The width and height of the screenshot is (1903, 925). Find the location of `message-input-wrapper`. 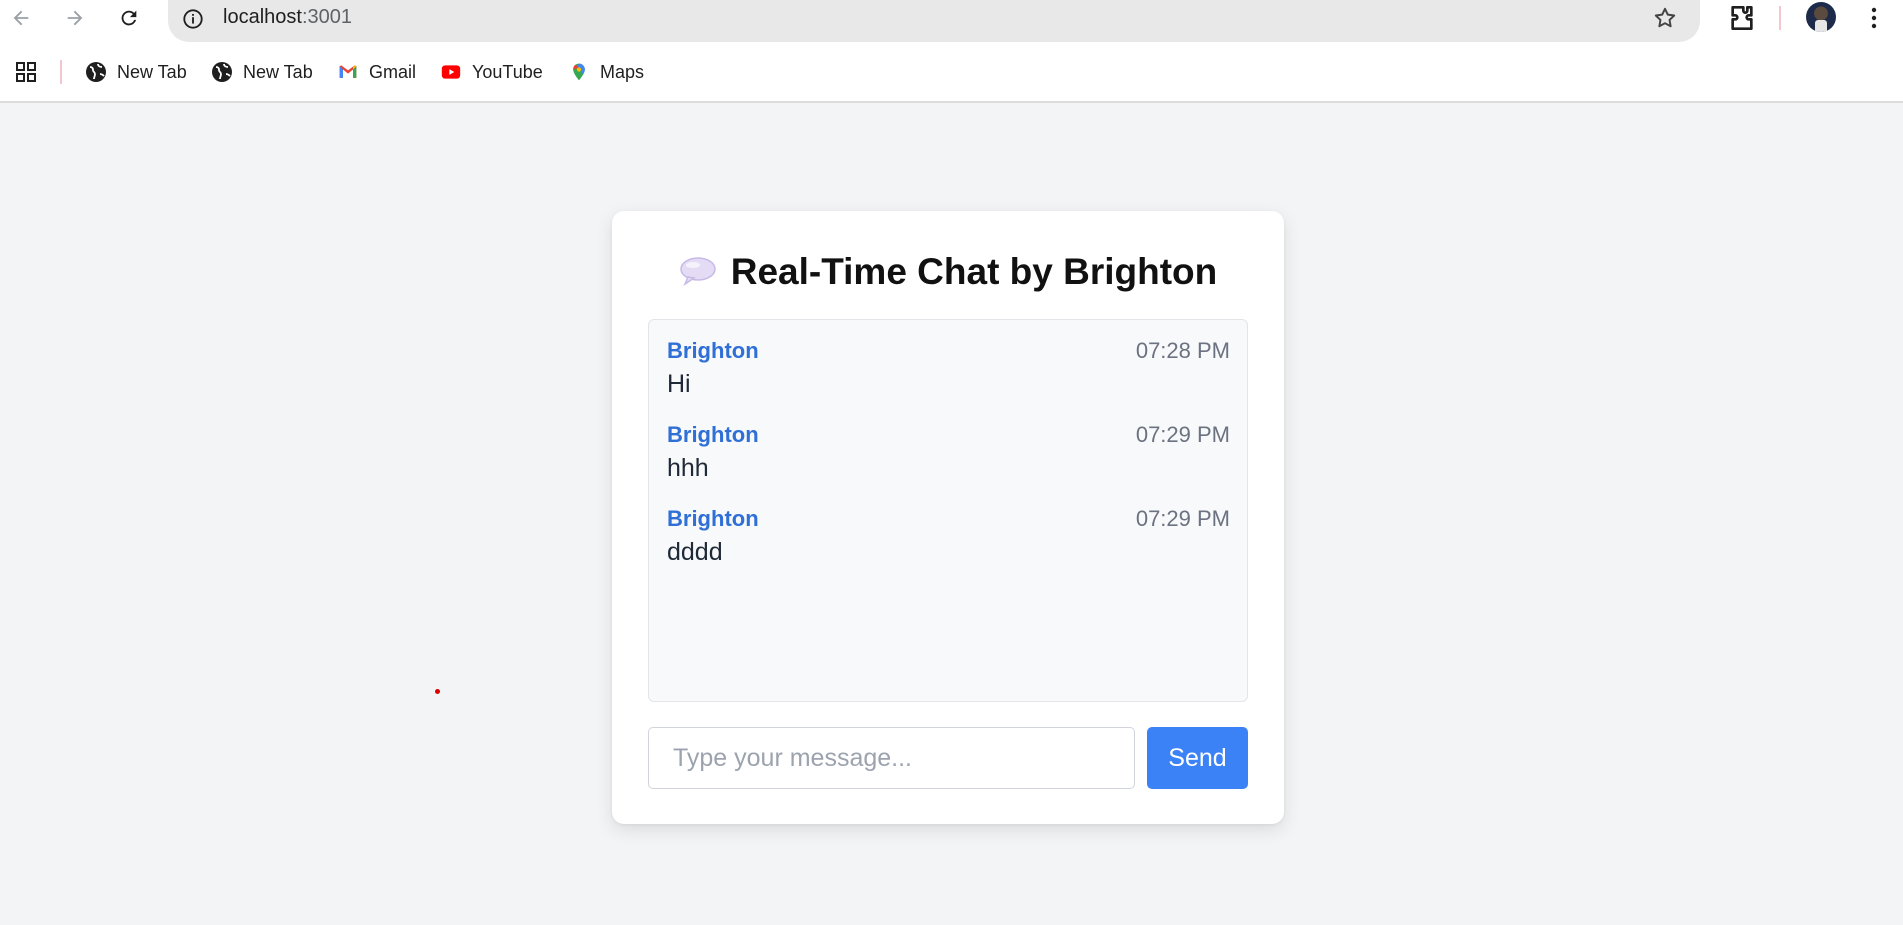

message-input-wrapper is located at coordinates (891, 758).